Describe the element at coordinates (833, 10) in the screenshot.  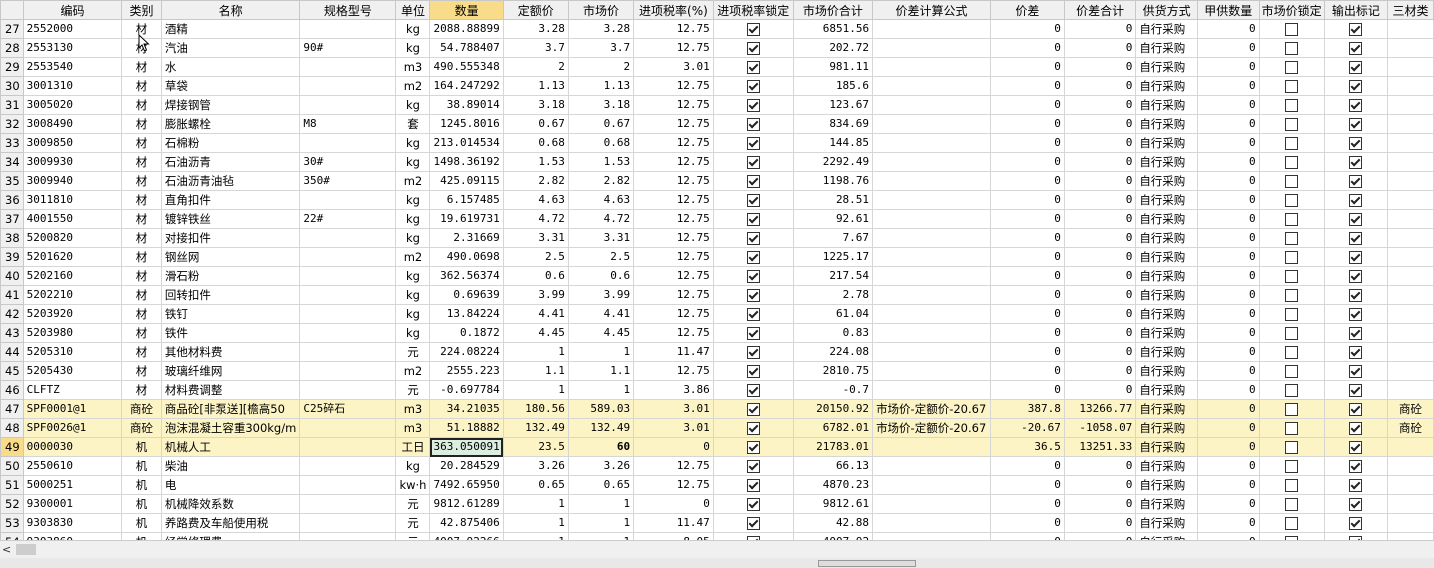
I see `col-header-total: 市场价合计` at that location.